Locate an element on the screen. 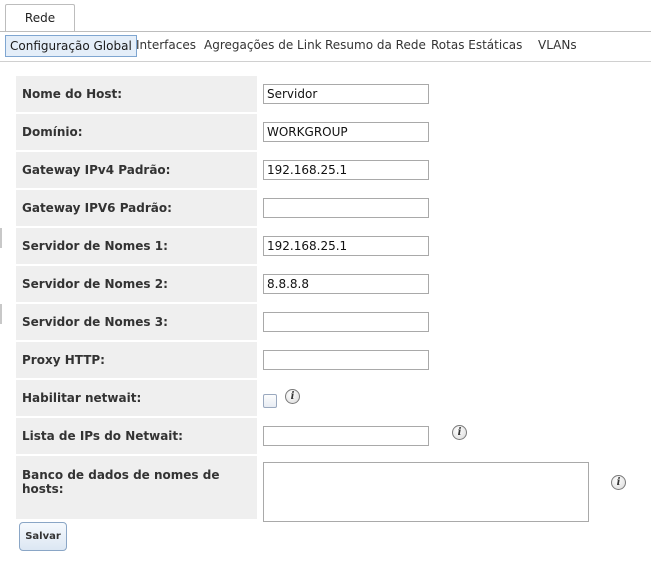 Image resolution: width=651 pixels, height=575 pixels. gateway-ipv6-input is located at coordinates (346, 208).